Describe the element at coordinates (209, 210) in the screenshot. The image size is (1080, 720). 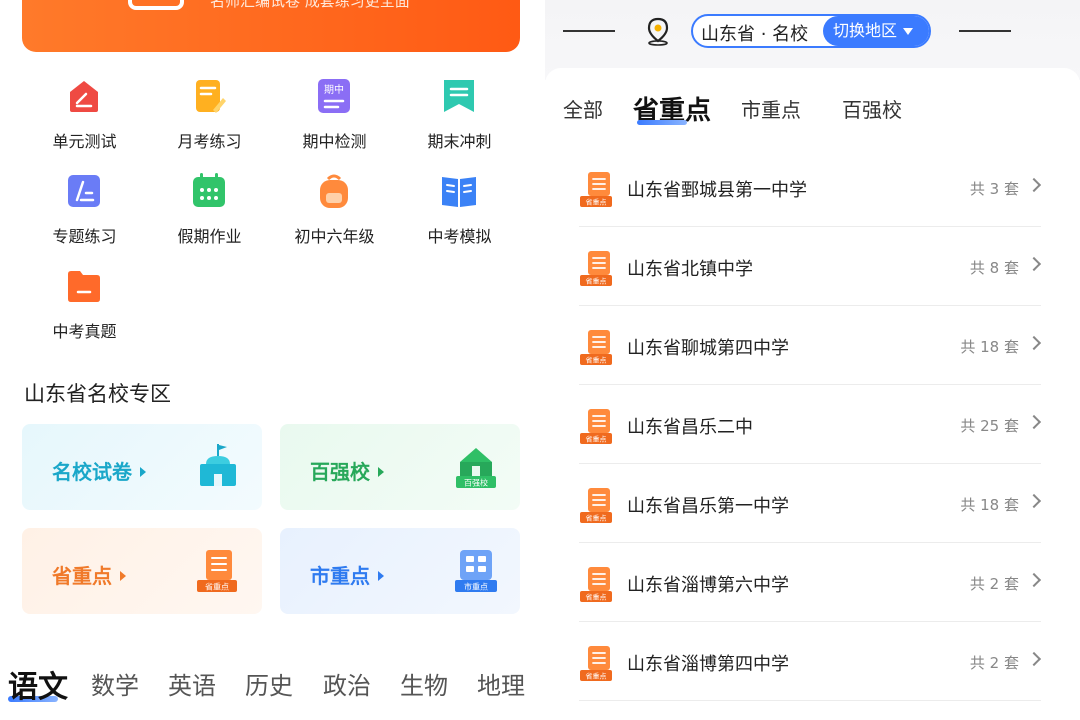
I see `grid-item-holiday-homework: 假期作业` at that location.